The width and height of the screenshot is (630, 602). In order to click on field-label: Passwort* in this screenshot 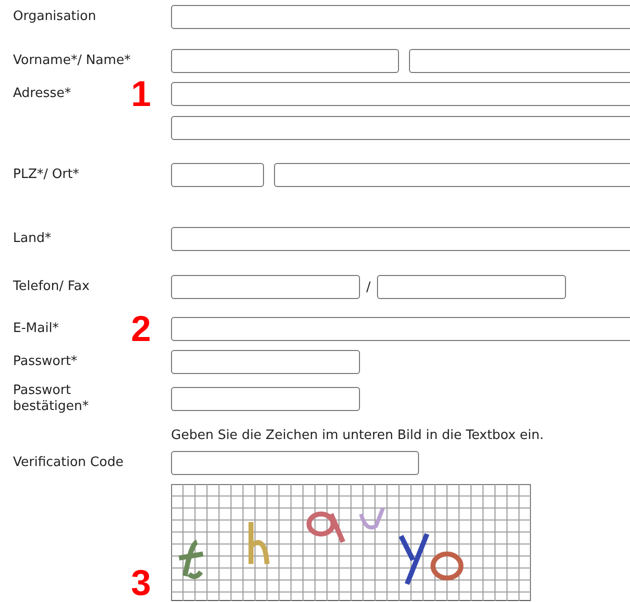, I will do `click(45, 362)`.